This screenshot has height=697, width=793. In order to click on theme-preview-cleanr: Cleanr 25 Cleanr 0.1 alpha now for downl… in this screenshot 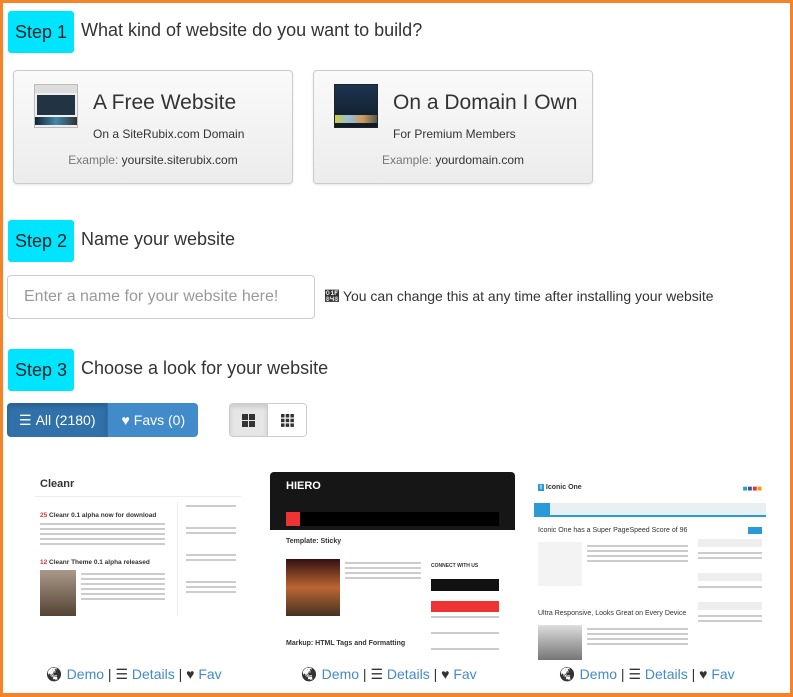, I will do `click(138, 566)`.